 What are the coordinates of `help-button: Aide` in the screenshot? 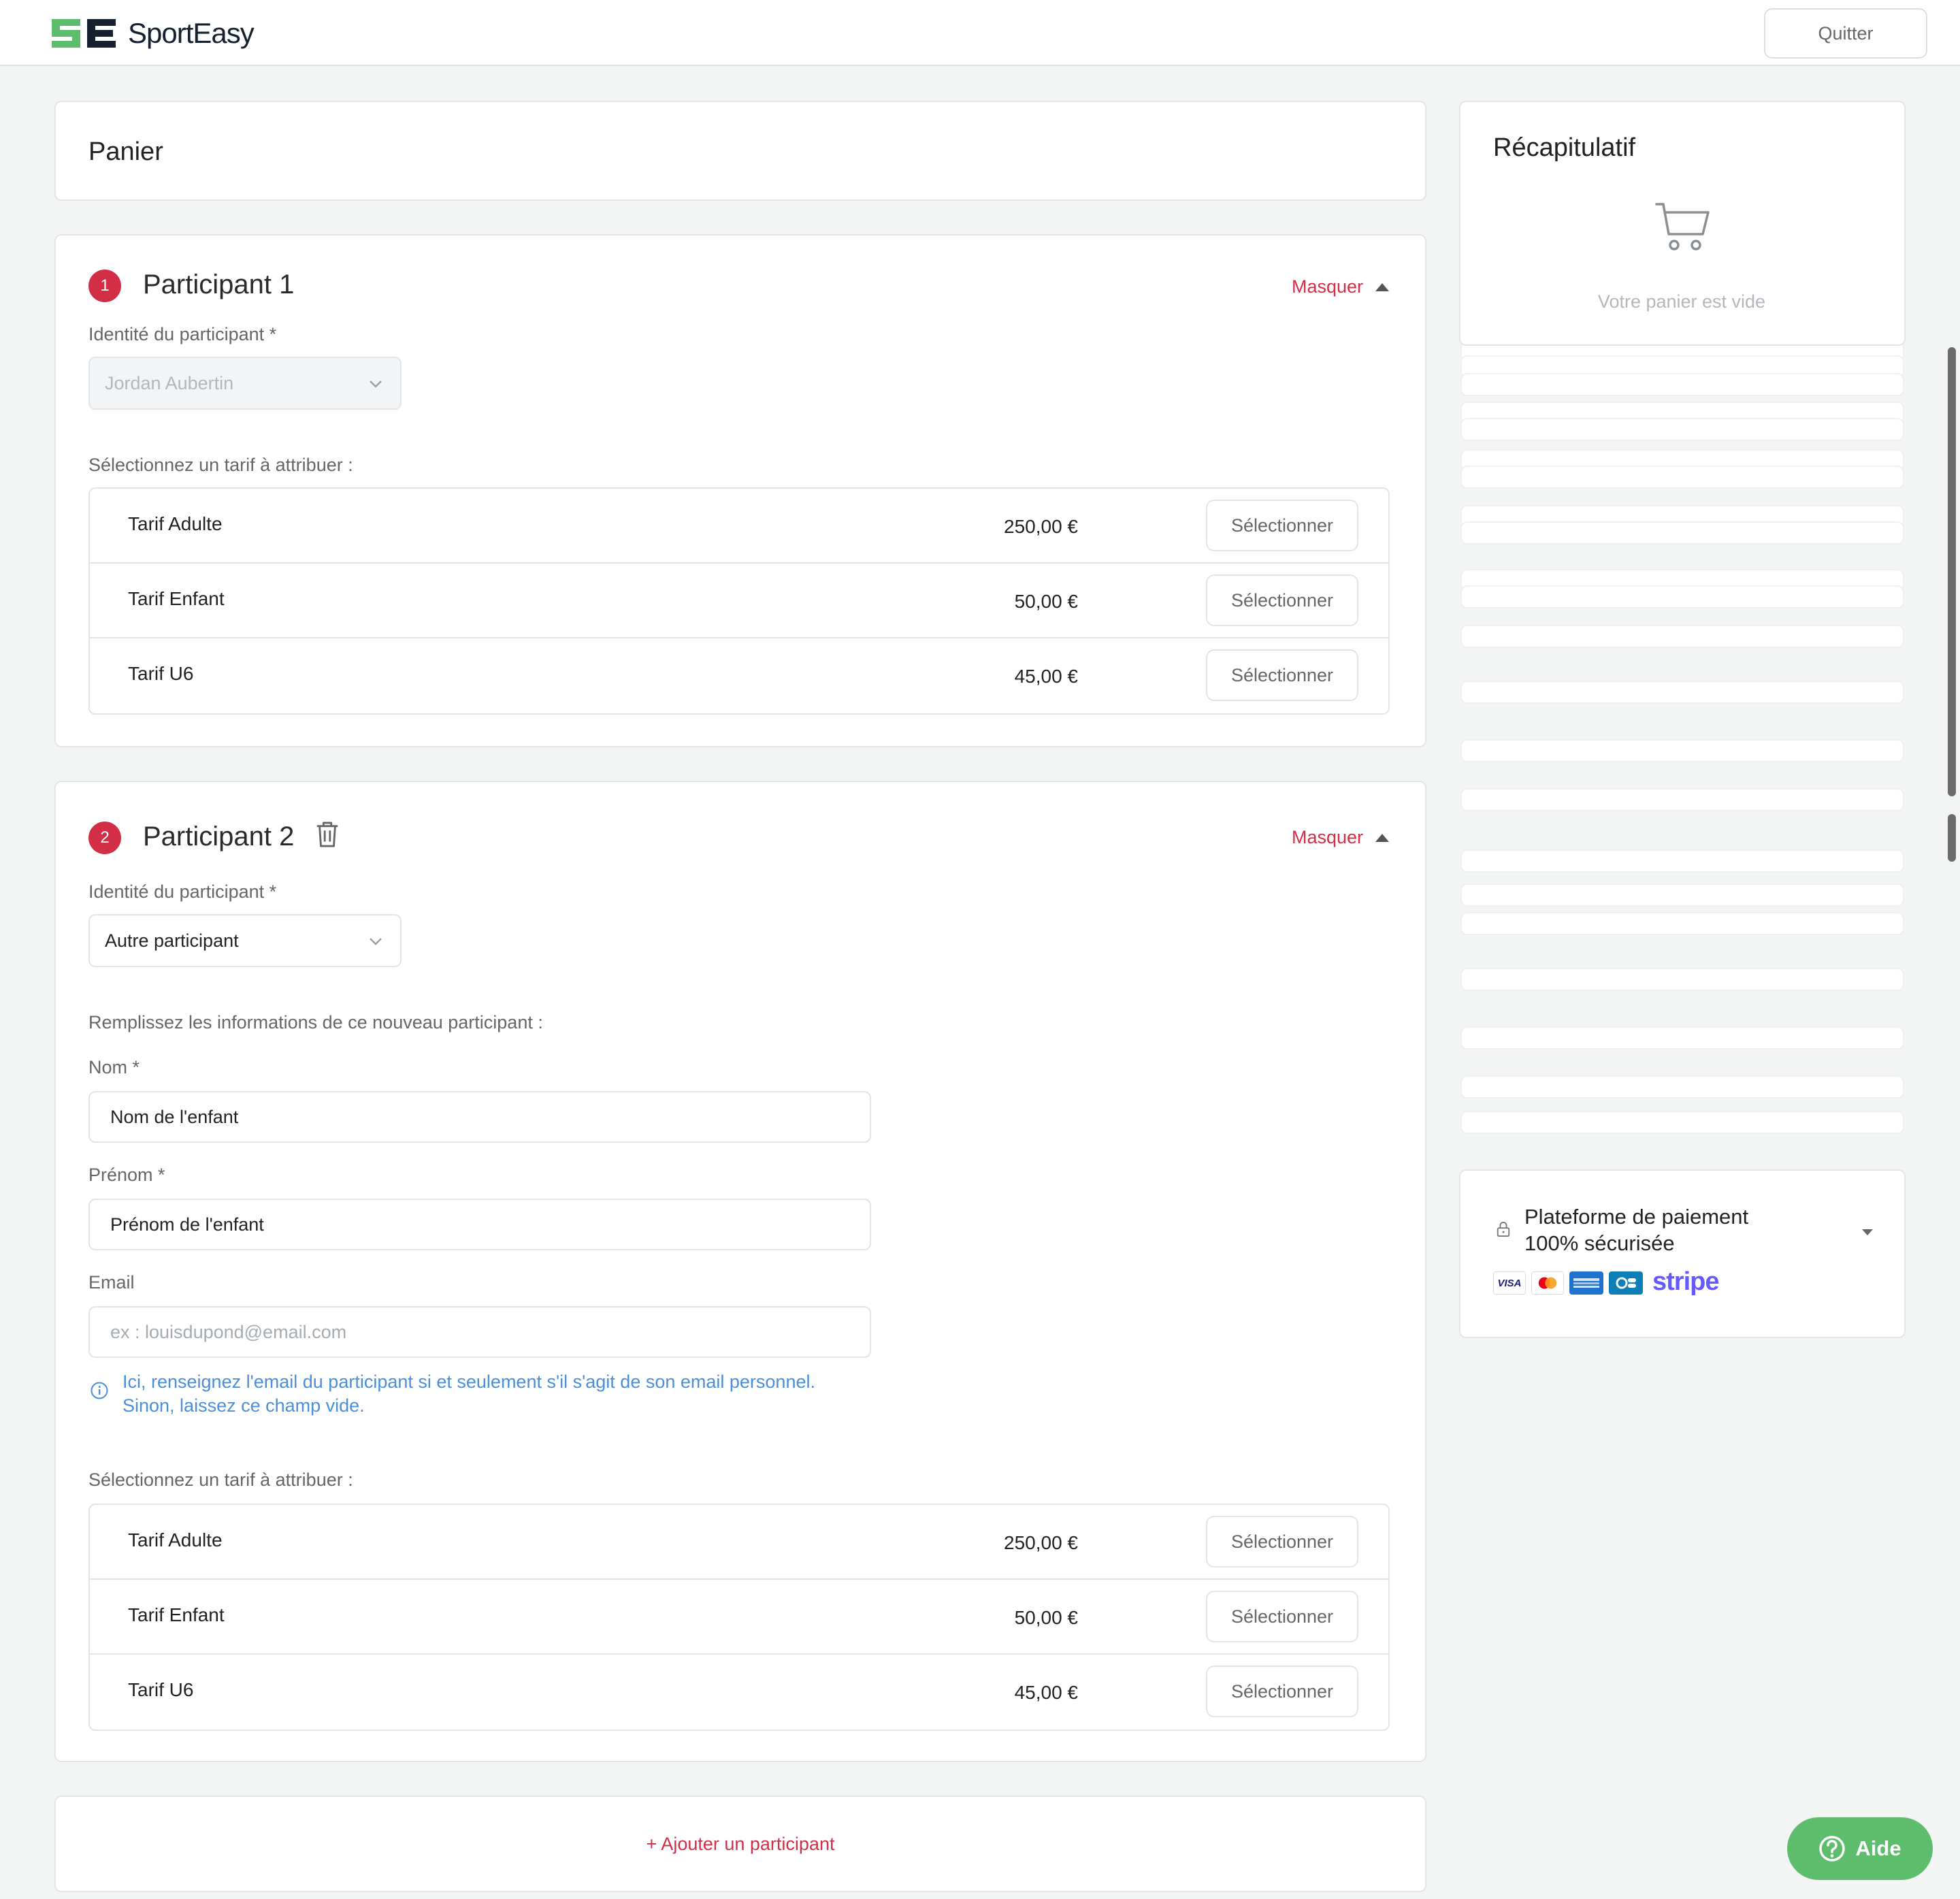 It's located at (1860, 1848).